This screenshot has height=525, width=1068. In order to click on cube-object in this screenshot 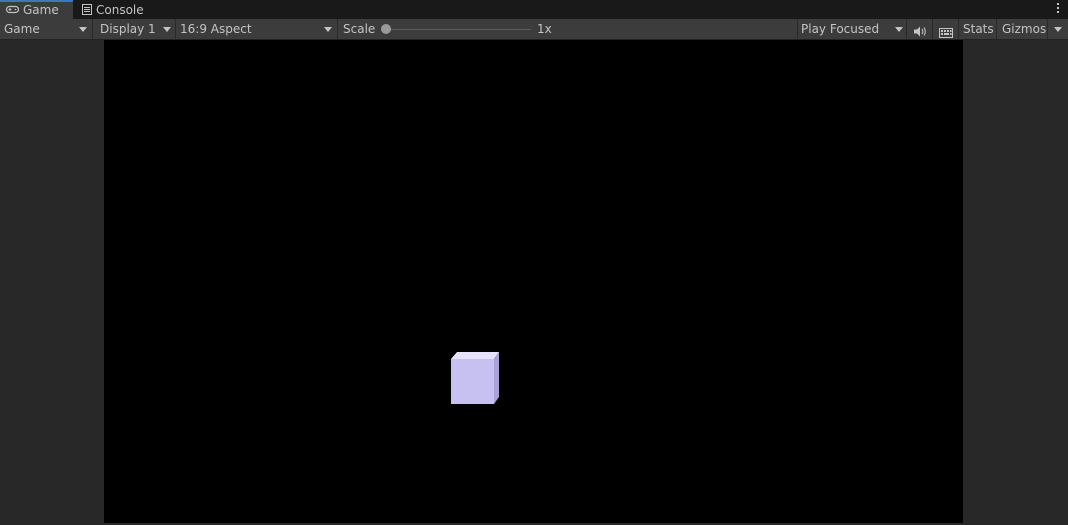, I will do `click(475, 378)`.